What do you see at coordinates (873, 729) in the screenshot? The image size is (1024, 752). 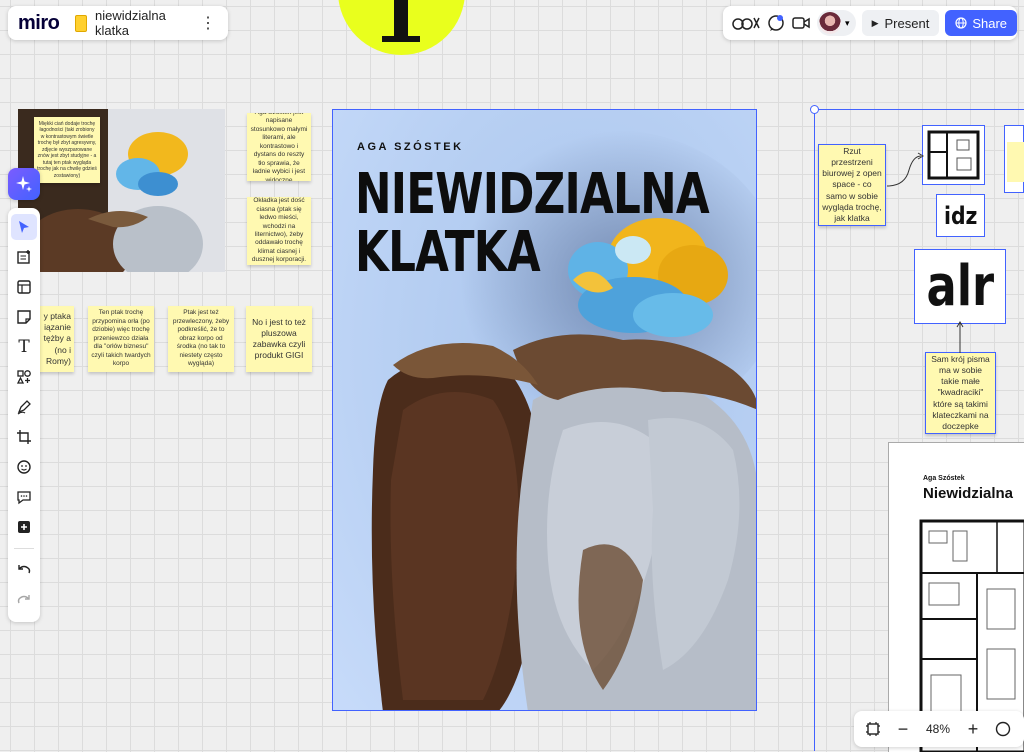 I see `fit-to-screen-icon` at bounding box center [873, 729].